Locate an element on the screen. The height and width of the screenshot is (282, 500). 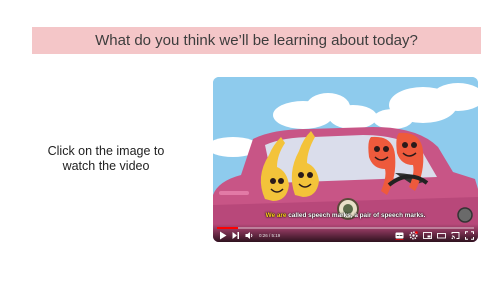
theater-button is located at coordinates (441, 235).